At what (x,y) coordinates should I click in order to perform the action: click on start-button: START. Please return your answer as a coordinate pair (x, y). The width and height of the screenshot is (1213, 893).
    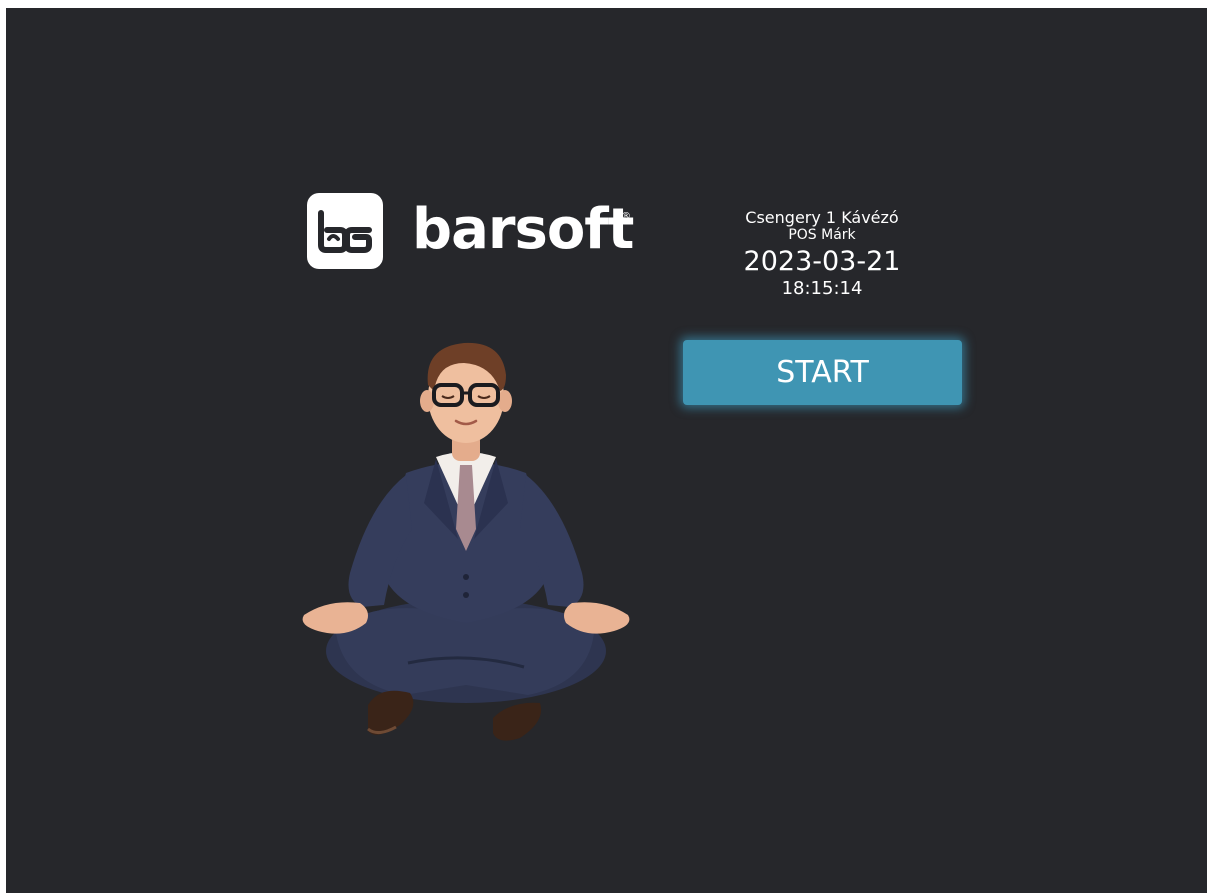
    Looking at the image, I should click on (822, 372).